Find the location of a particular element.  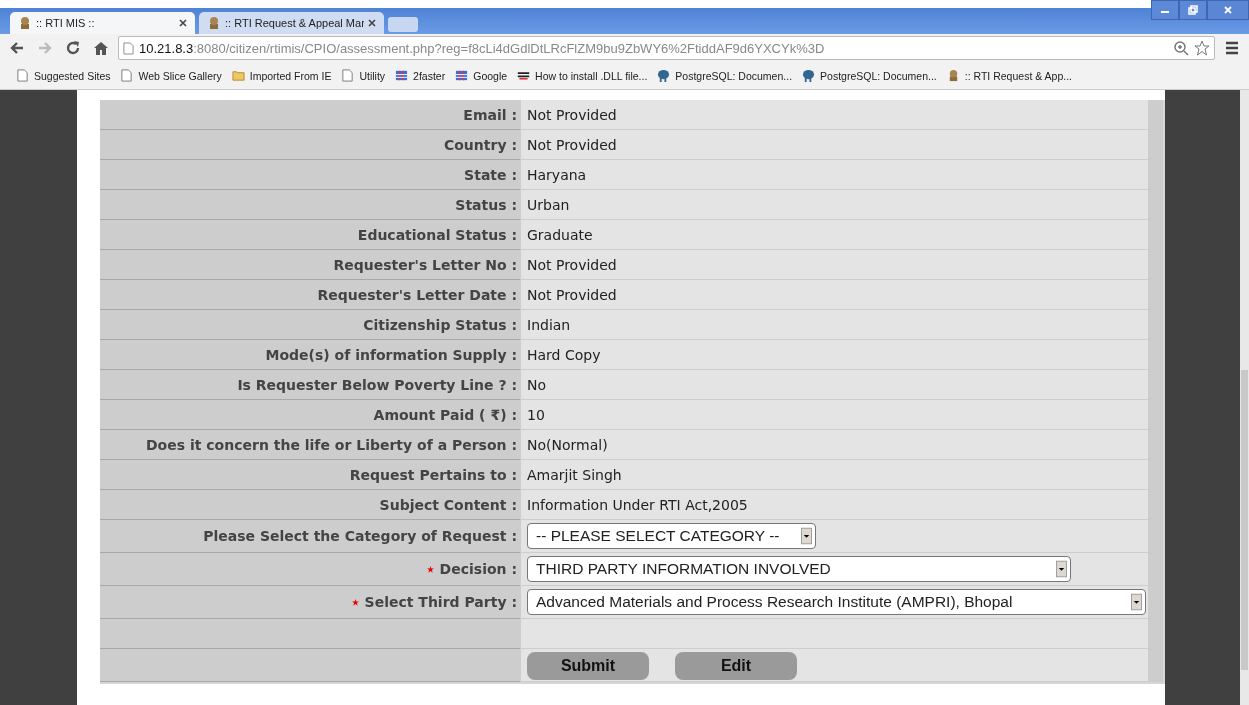

browser-tab: :: RTI Request & Appeal Mar is located at coordinates (291, 23).